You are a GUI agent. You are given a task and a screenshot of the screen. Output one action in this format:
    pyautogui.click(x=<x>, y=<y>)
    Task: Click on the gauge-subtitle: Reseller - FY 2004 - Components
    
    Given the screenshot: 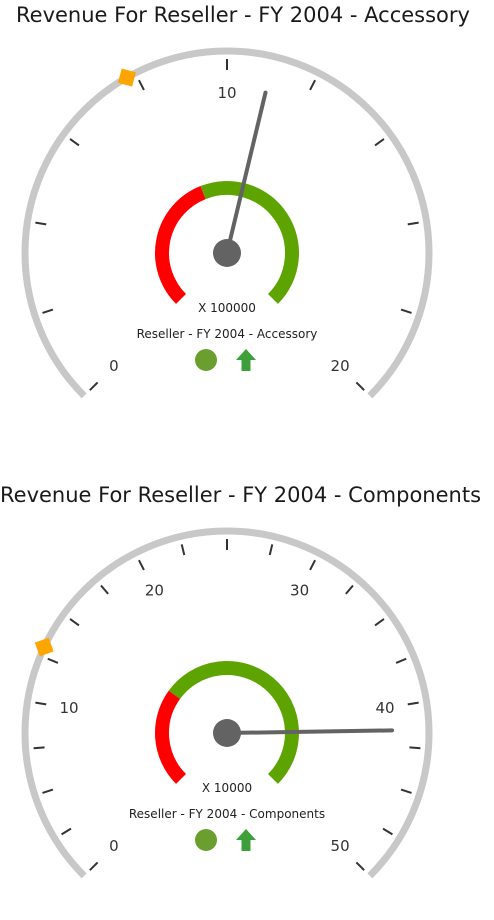 What is the action you would take?
    pyautogui.click(x=227, y=814)
    